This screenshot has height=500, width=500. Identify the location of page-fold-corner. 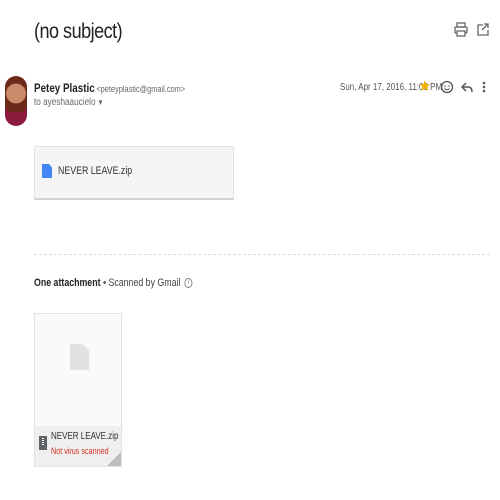
(114, 459).